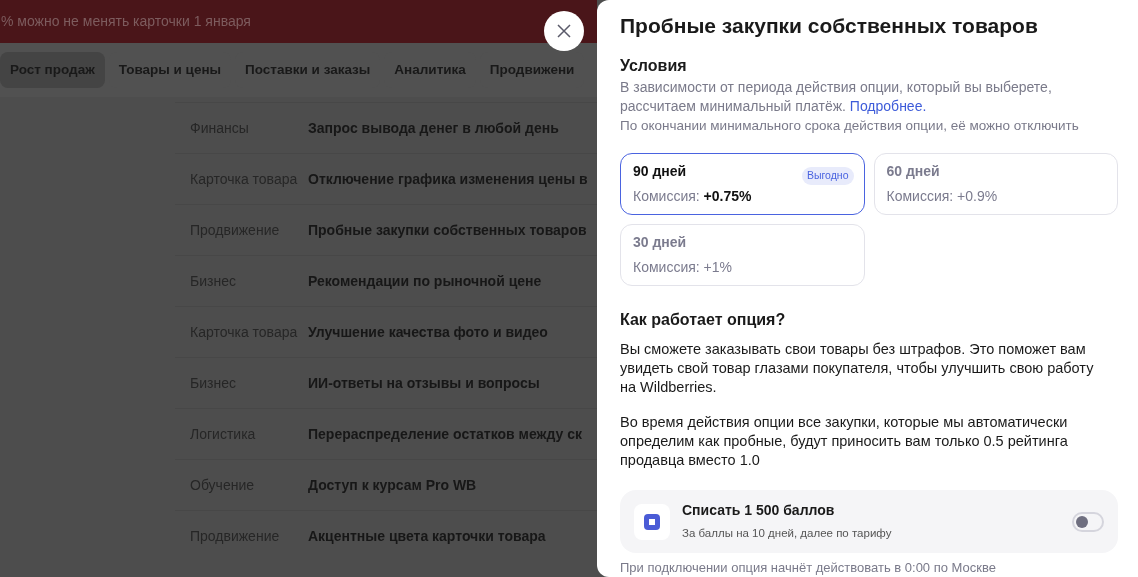 The image size is (1138, 577). Describe the element at coordinates (808, 568) in the screenshot. I see `footer-text: При подключении опция начнёт действовать в 0:00 по Москве` at that location.